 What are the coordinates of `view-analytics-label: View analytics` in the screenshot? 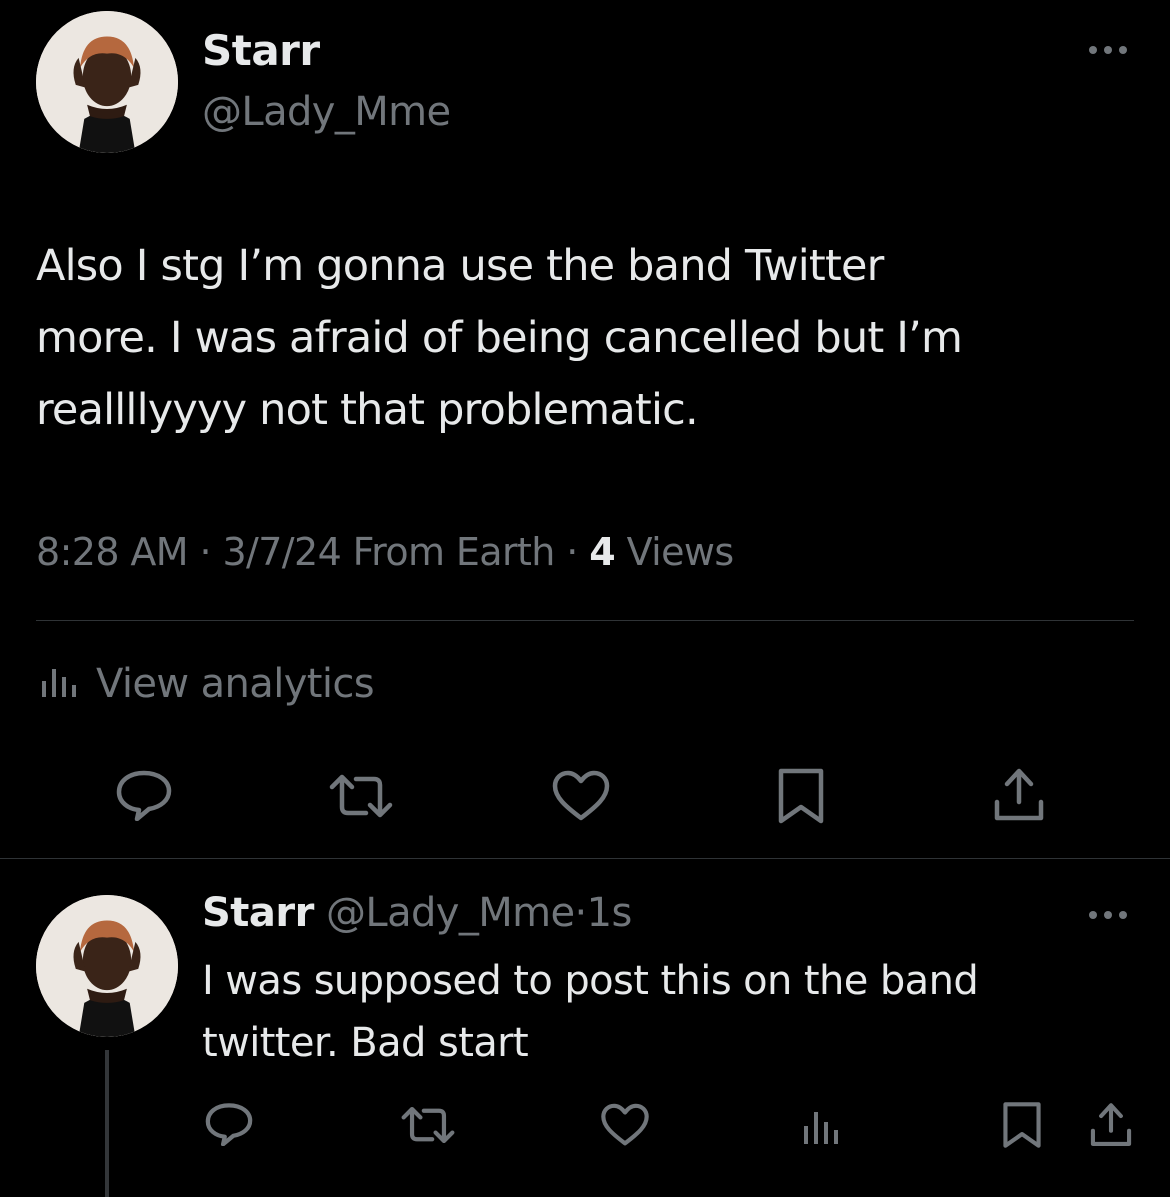 It's located at (235, 684).